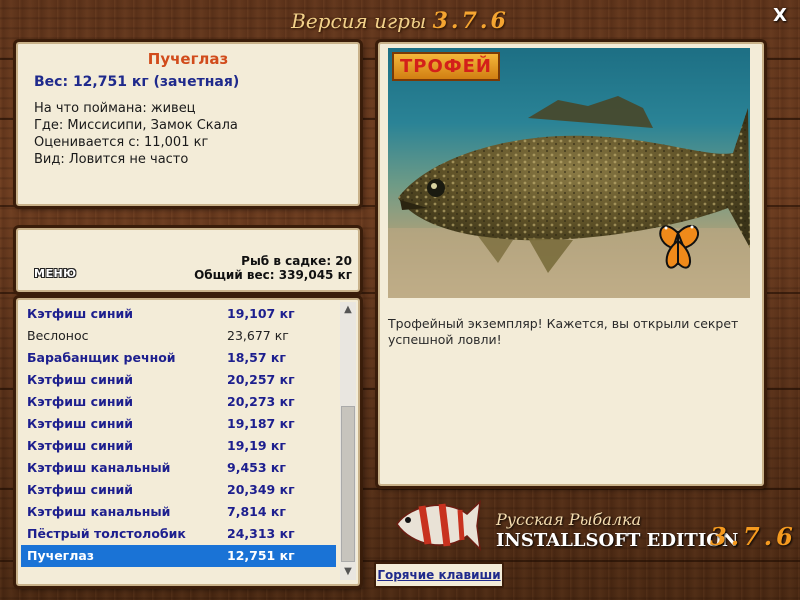  Describe the element at coordinates (55, 273) in the screenshot. I see `menu-button: МЕНЮ` at that location.